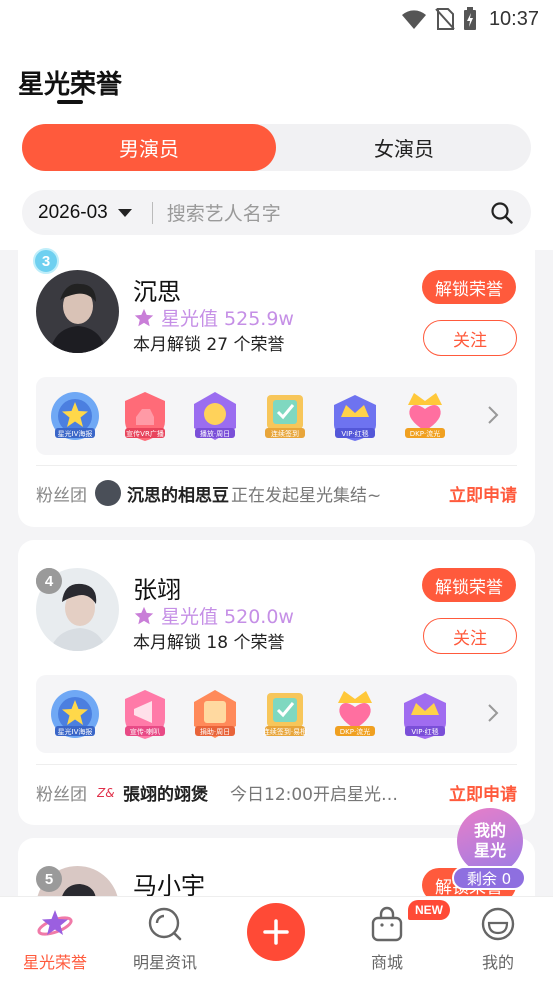 The image size is (553, 983). What do you see at coordinates (285, 731) in the screenshot?
I see `svg-text: 连续签到·易橙` at bounding box center [285, 731].